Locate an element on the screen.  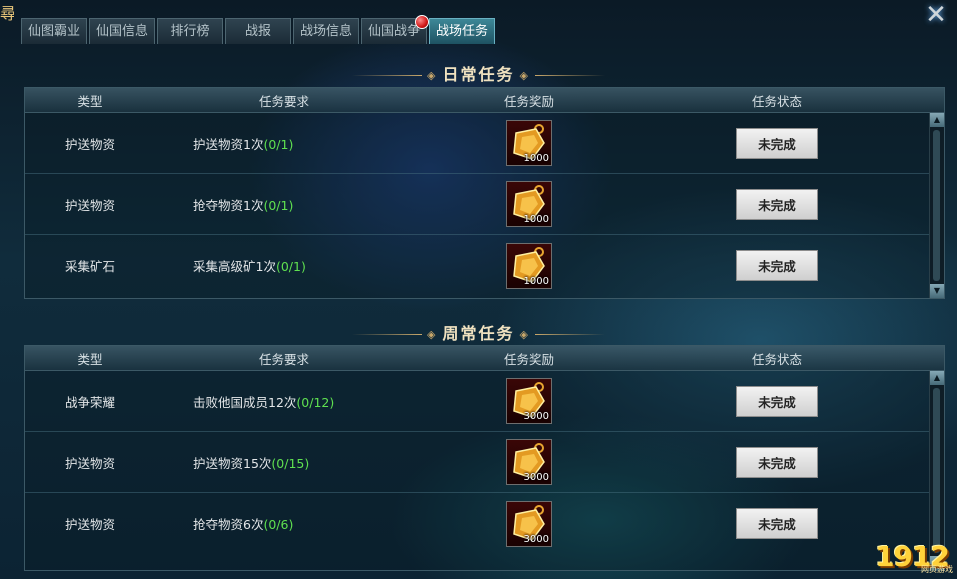
requirement-text: 抢夺物资6次 is located at coordinates (228, 524).